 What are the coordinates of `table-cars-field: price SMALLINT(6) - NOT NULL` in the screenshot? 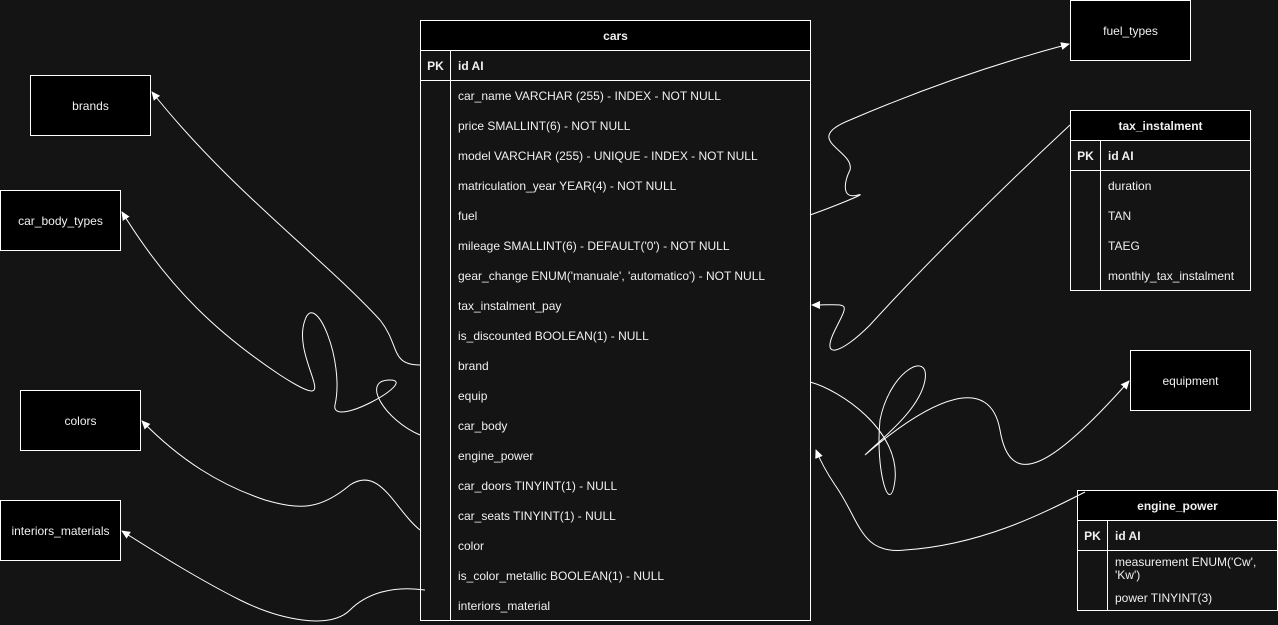 It's located at (630, 126).